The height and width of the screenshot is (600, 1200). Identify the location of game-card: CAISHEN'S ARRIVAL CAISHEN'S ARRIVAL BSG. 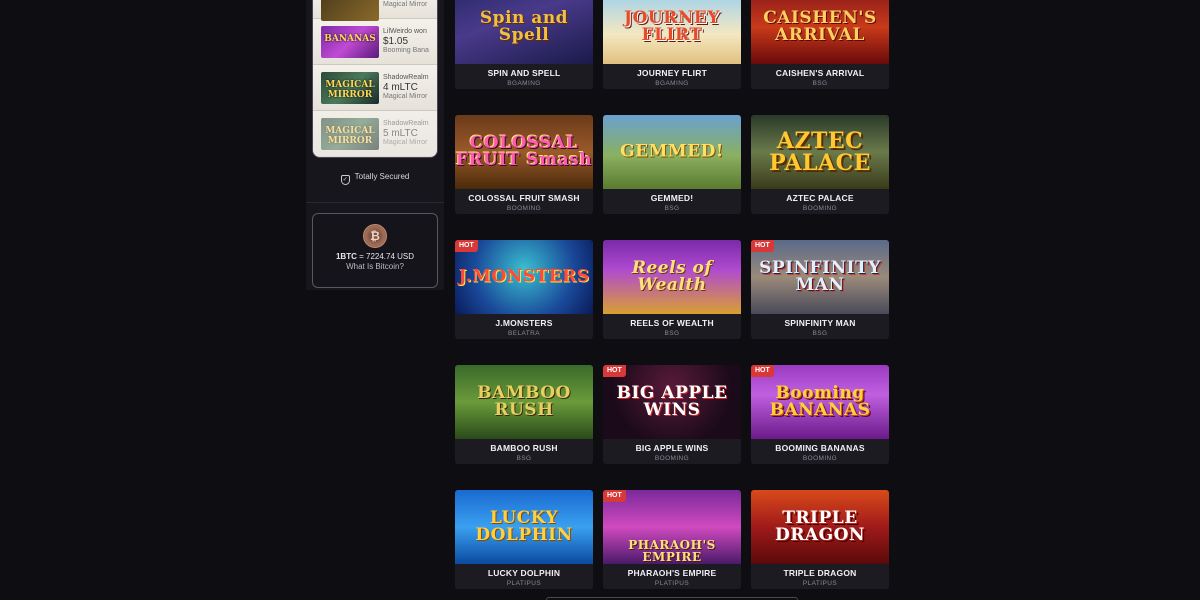
(820, 44).